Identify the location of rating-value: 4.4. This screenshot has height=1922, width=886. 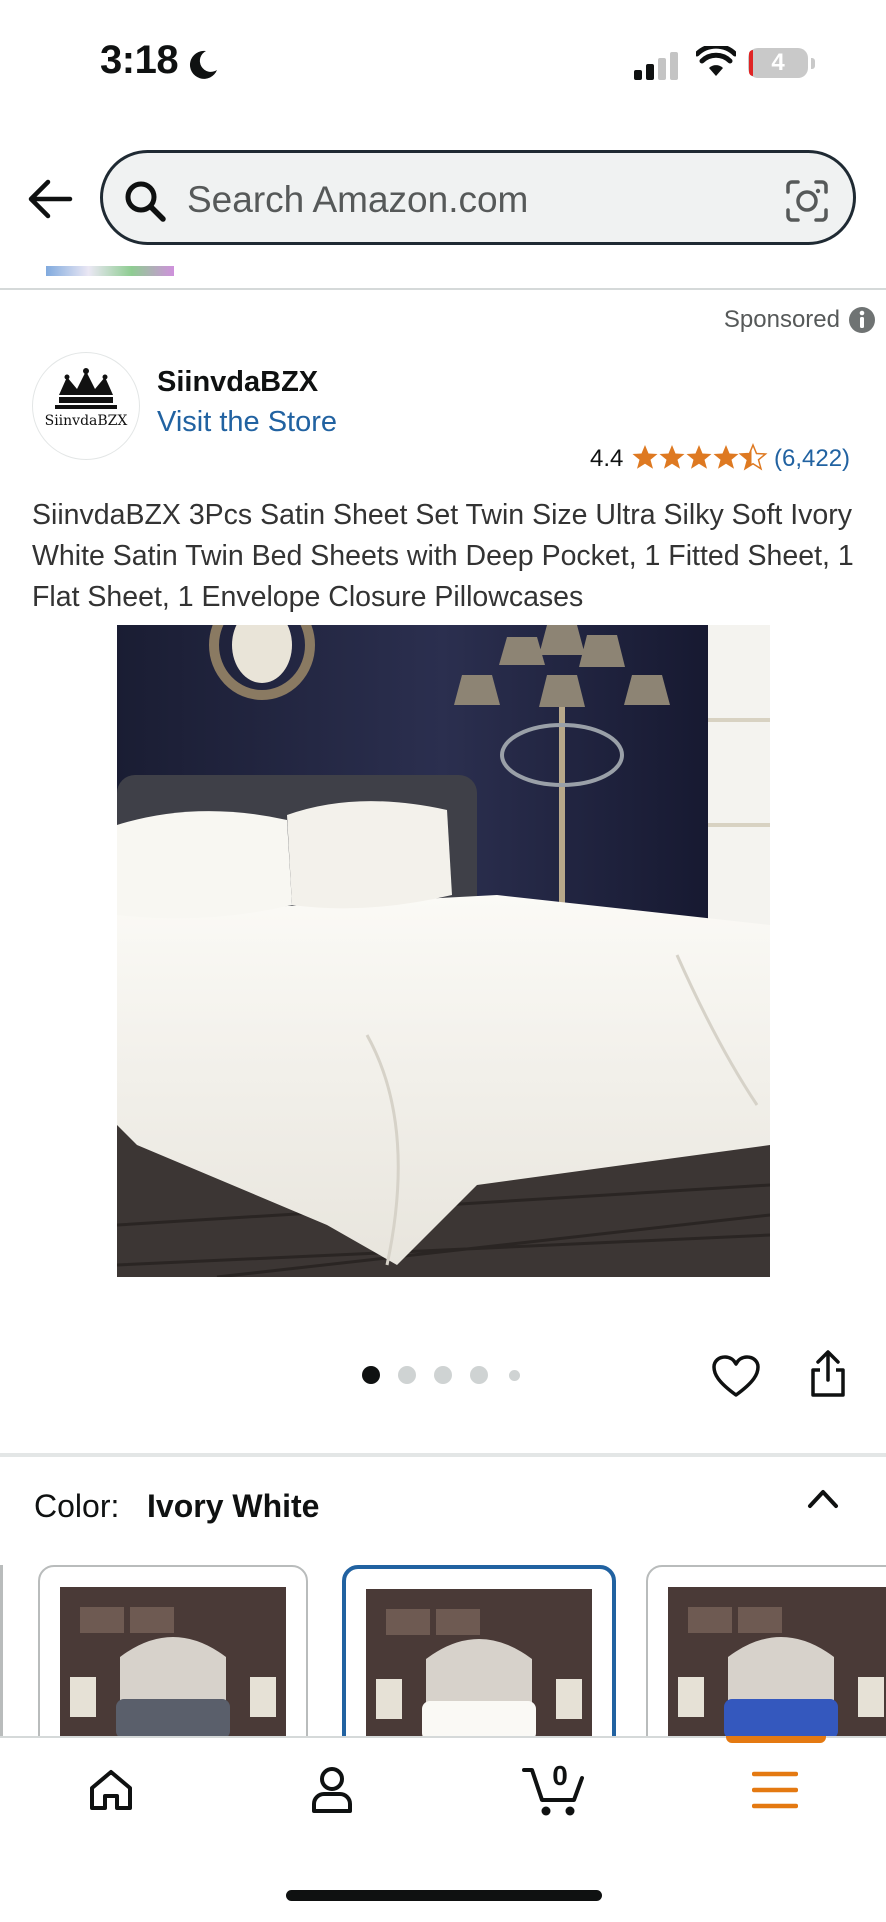
(607, 458).